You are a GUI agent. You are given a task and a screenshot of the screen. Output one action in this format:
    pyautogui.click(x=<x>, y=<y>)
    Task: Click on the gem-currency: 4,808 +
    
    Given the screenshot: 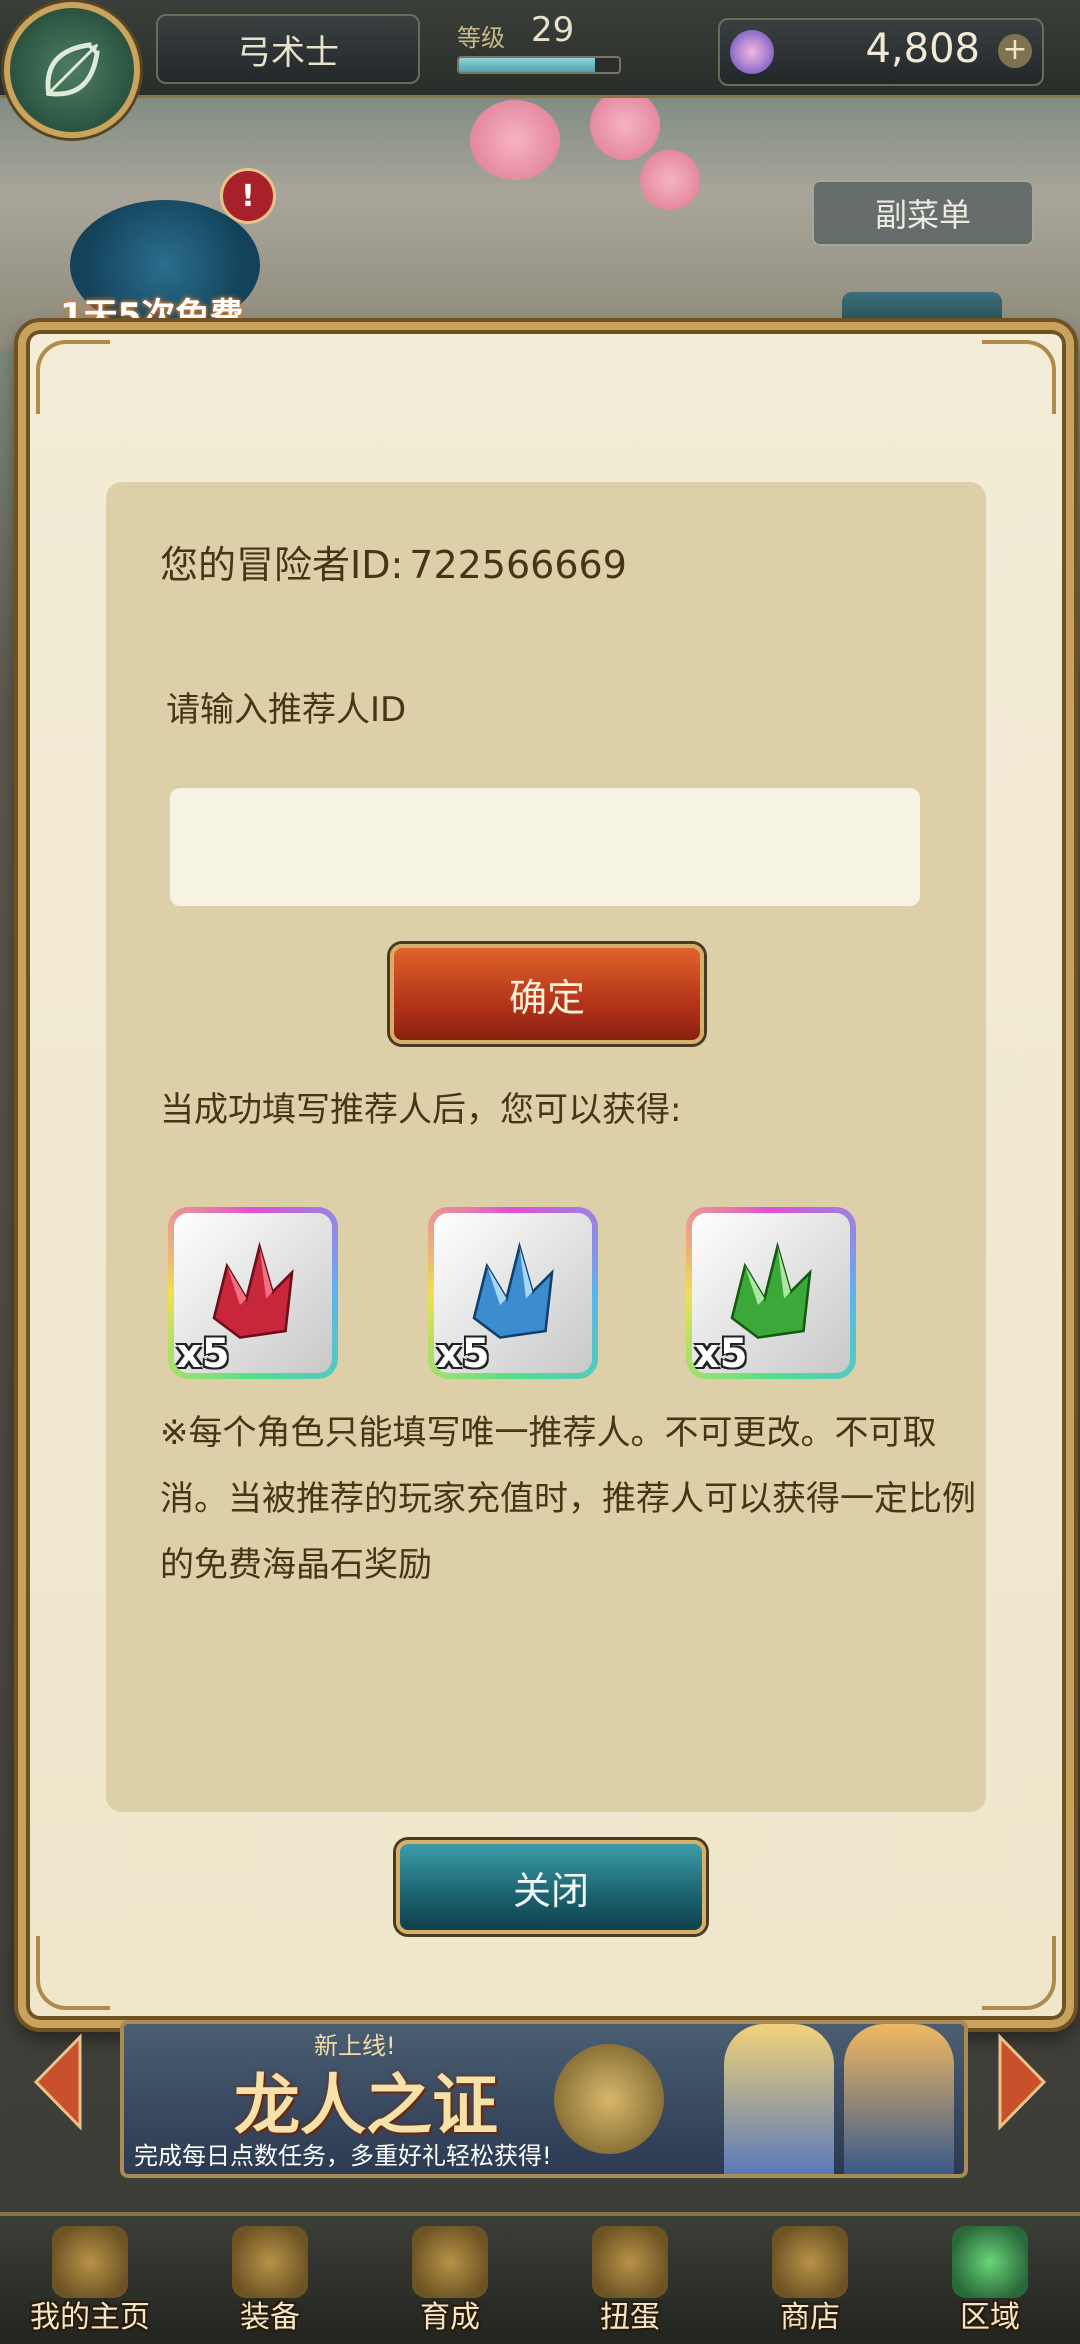 What is the action you would take?
    pyautogui.click(x=881, y=52)
    